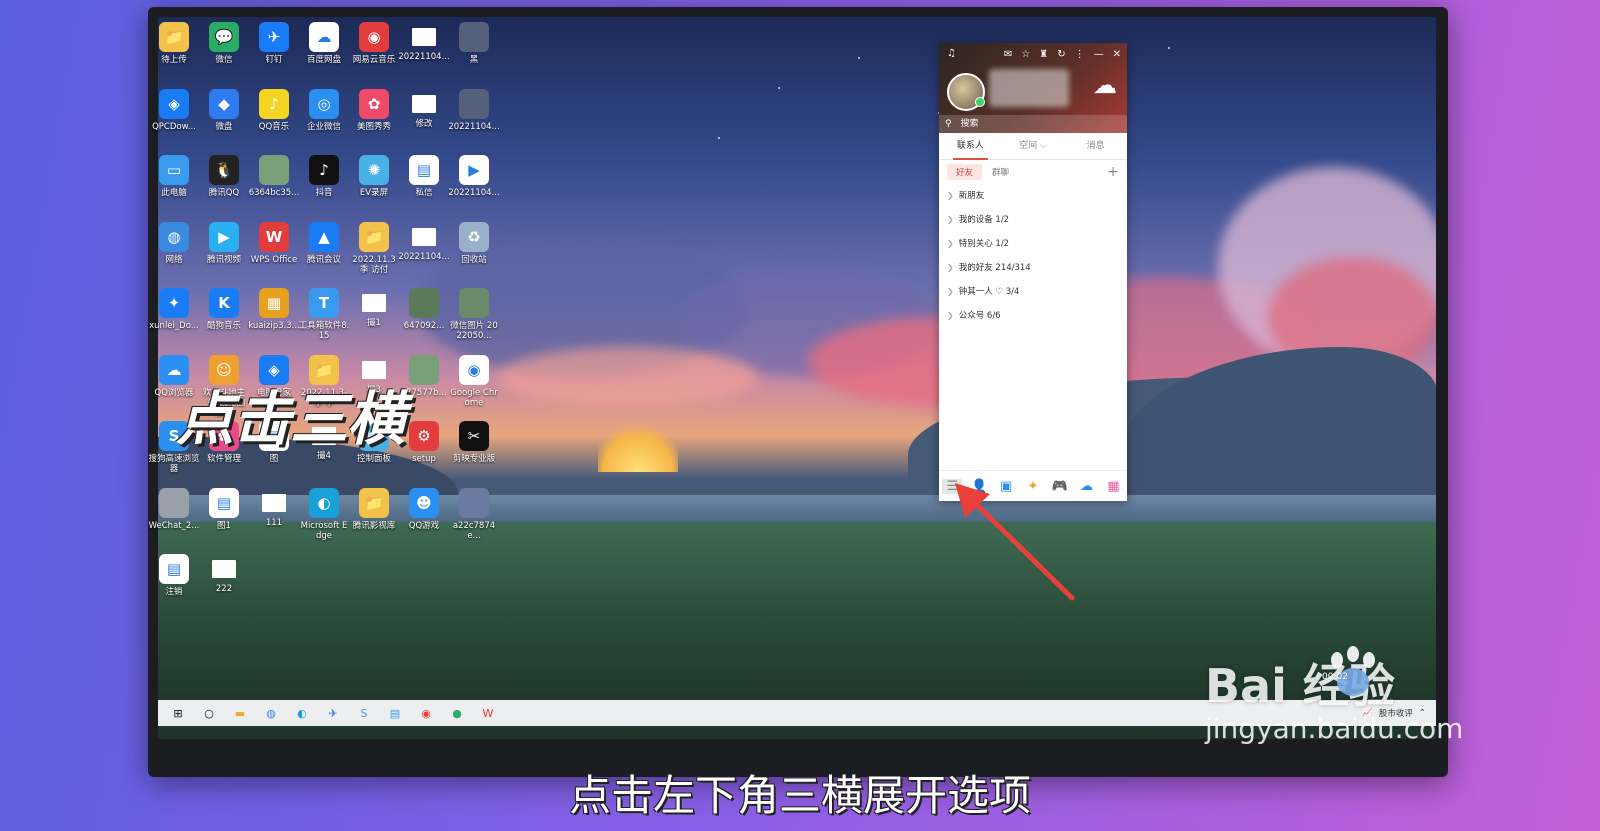  Describe the element at coordinates (1008, 54) in the screenshot. I see `mail-icon: ✉` at that location.